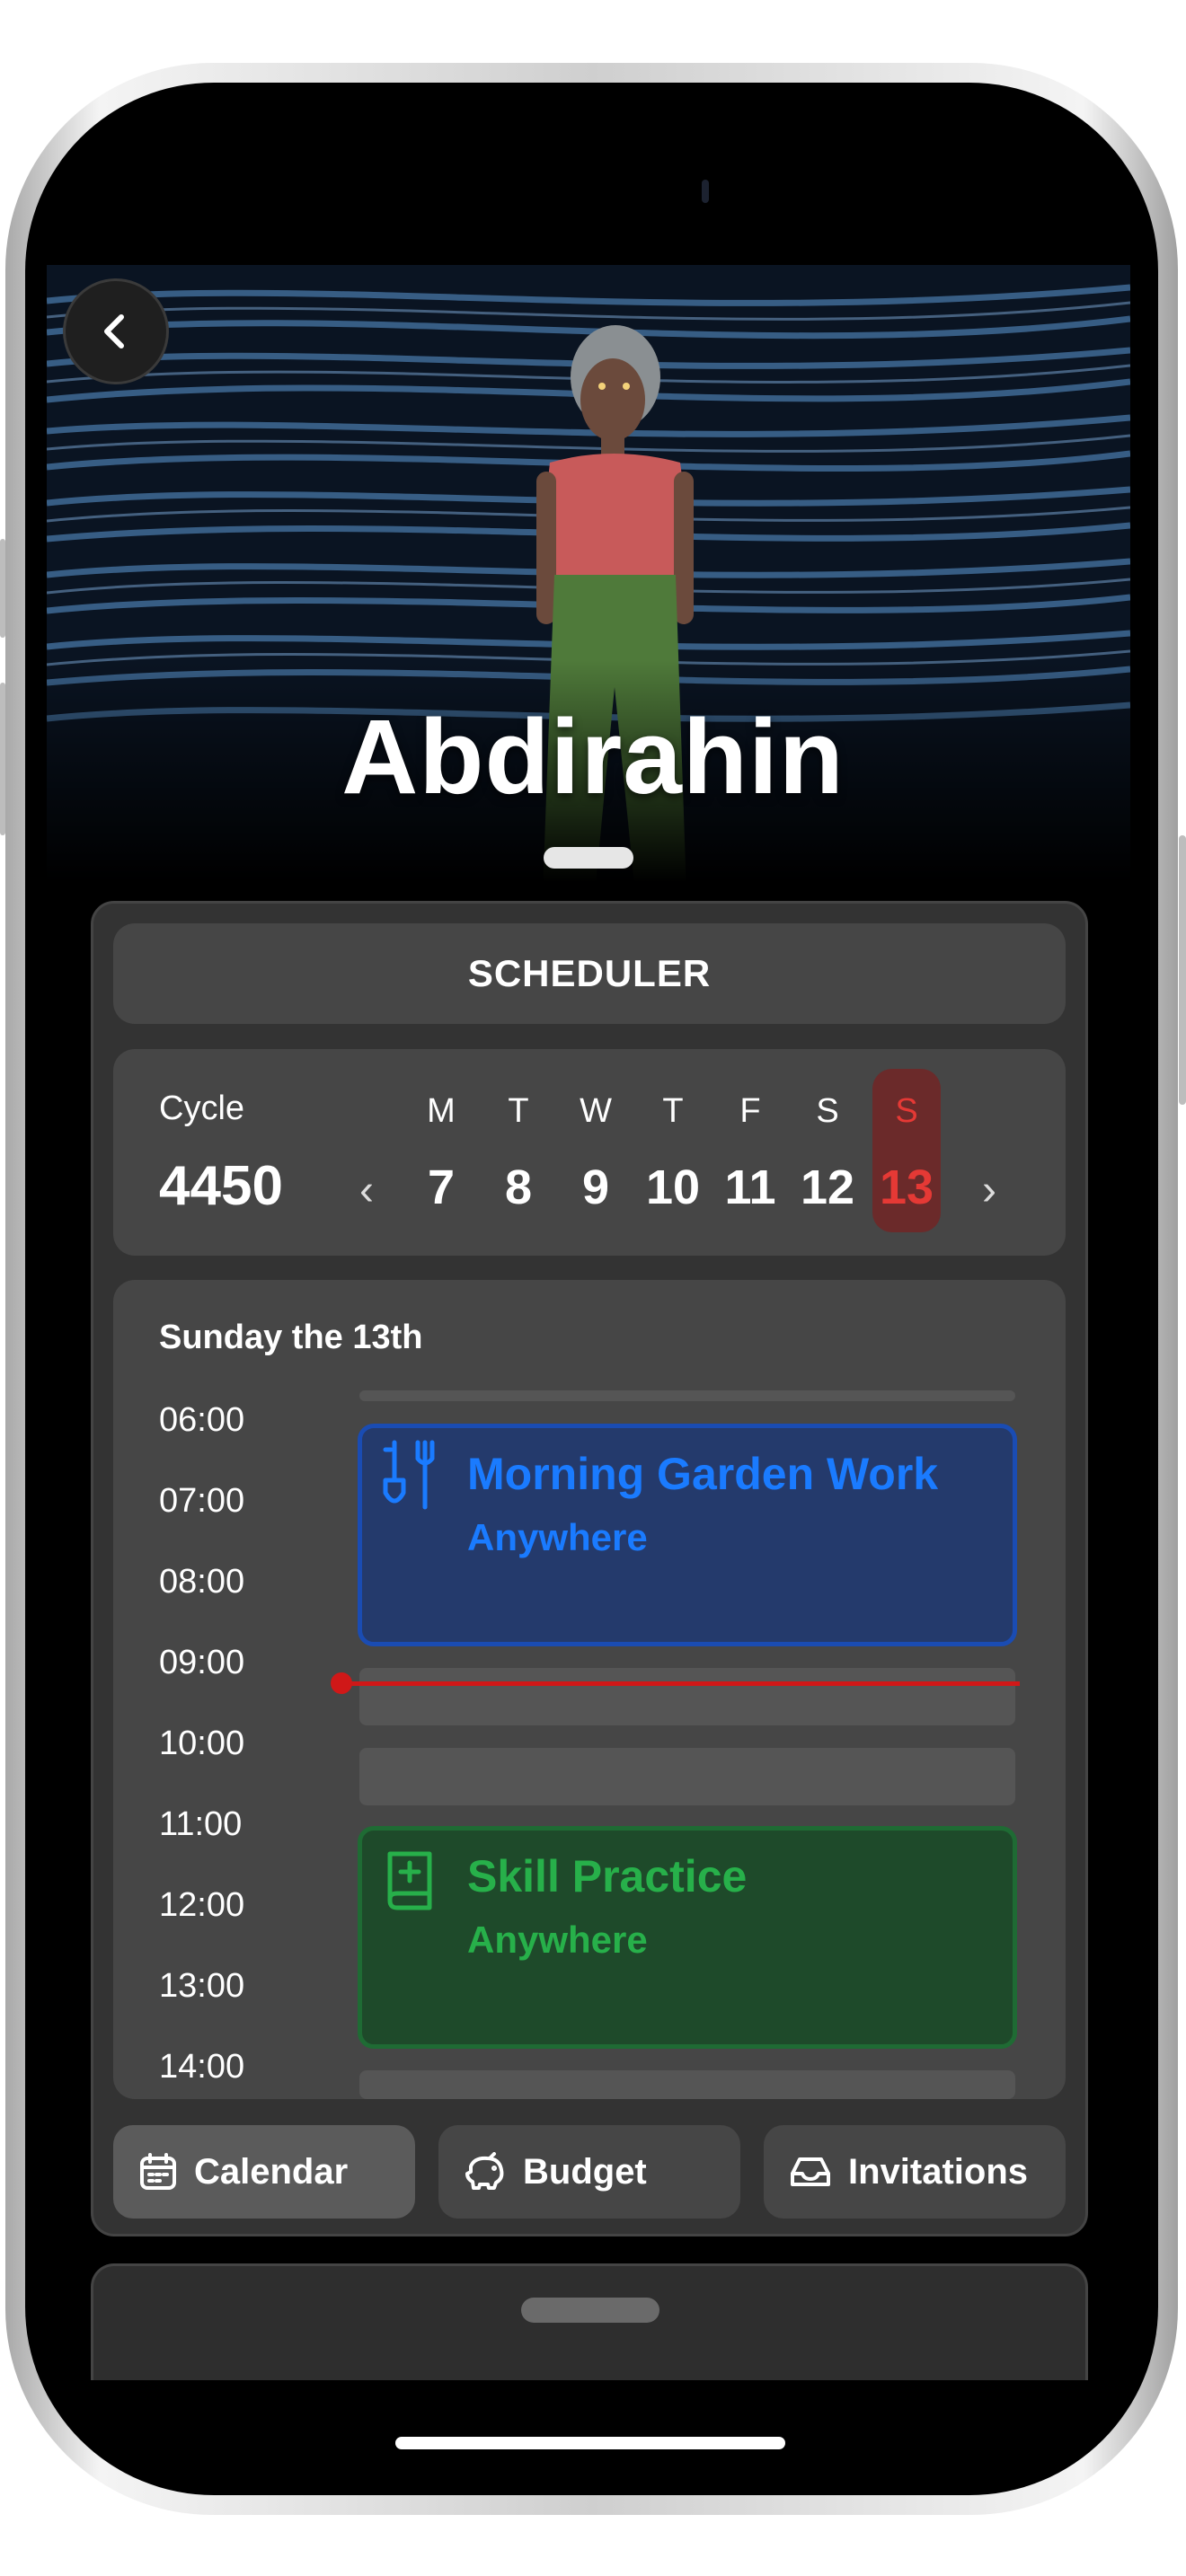 The height and width of the screenshot is (2576, 1186). Describe the element at coordinates (202, 1582) in the screenshot. I see `time-label: 08:00` at that location.